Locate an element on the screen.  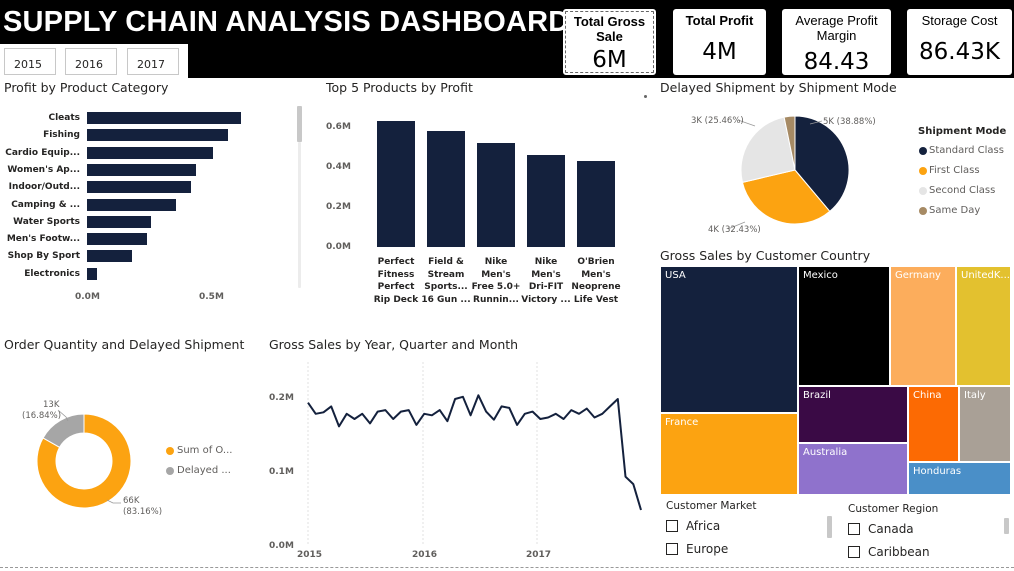
market-scrollbar is located at coordinates (829, 527).